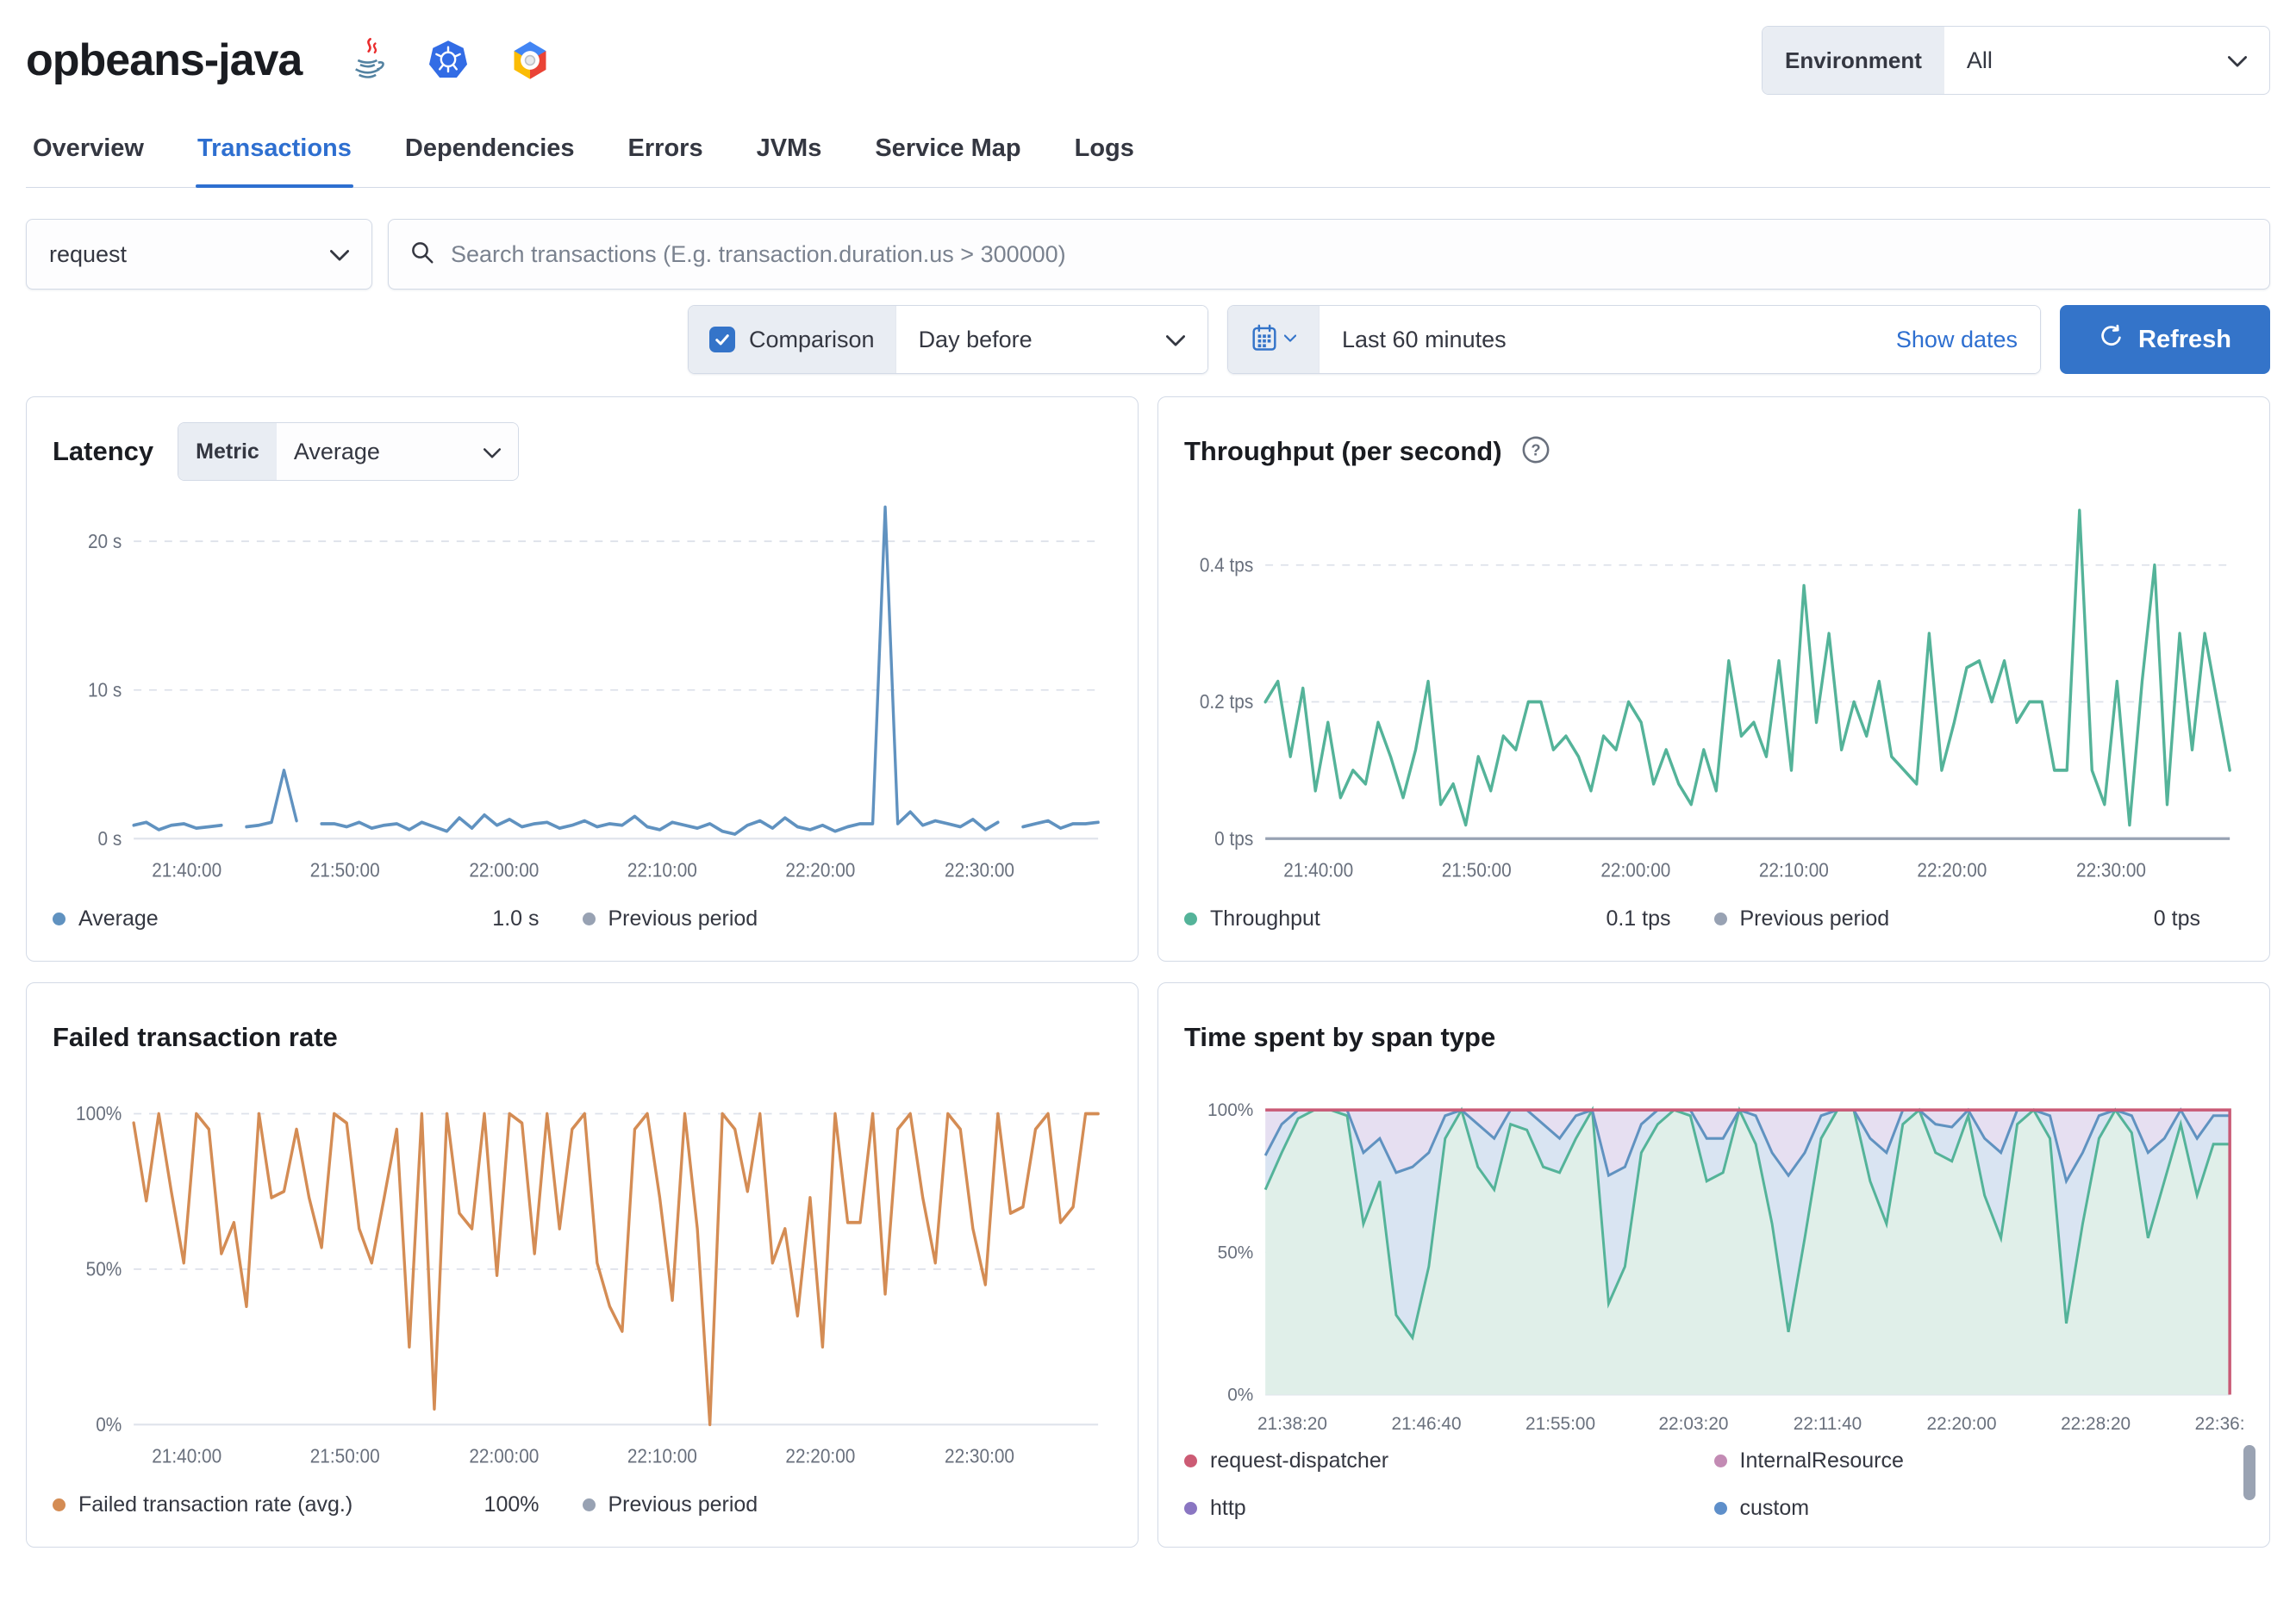 The height and width of the screenshot is (1601, 2296). I want to click on latency-legend: Average 1.0 s Previous period, so click(582, 918).